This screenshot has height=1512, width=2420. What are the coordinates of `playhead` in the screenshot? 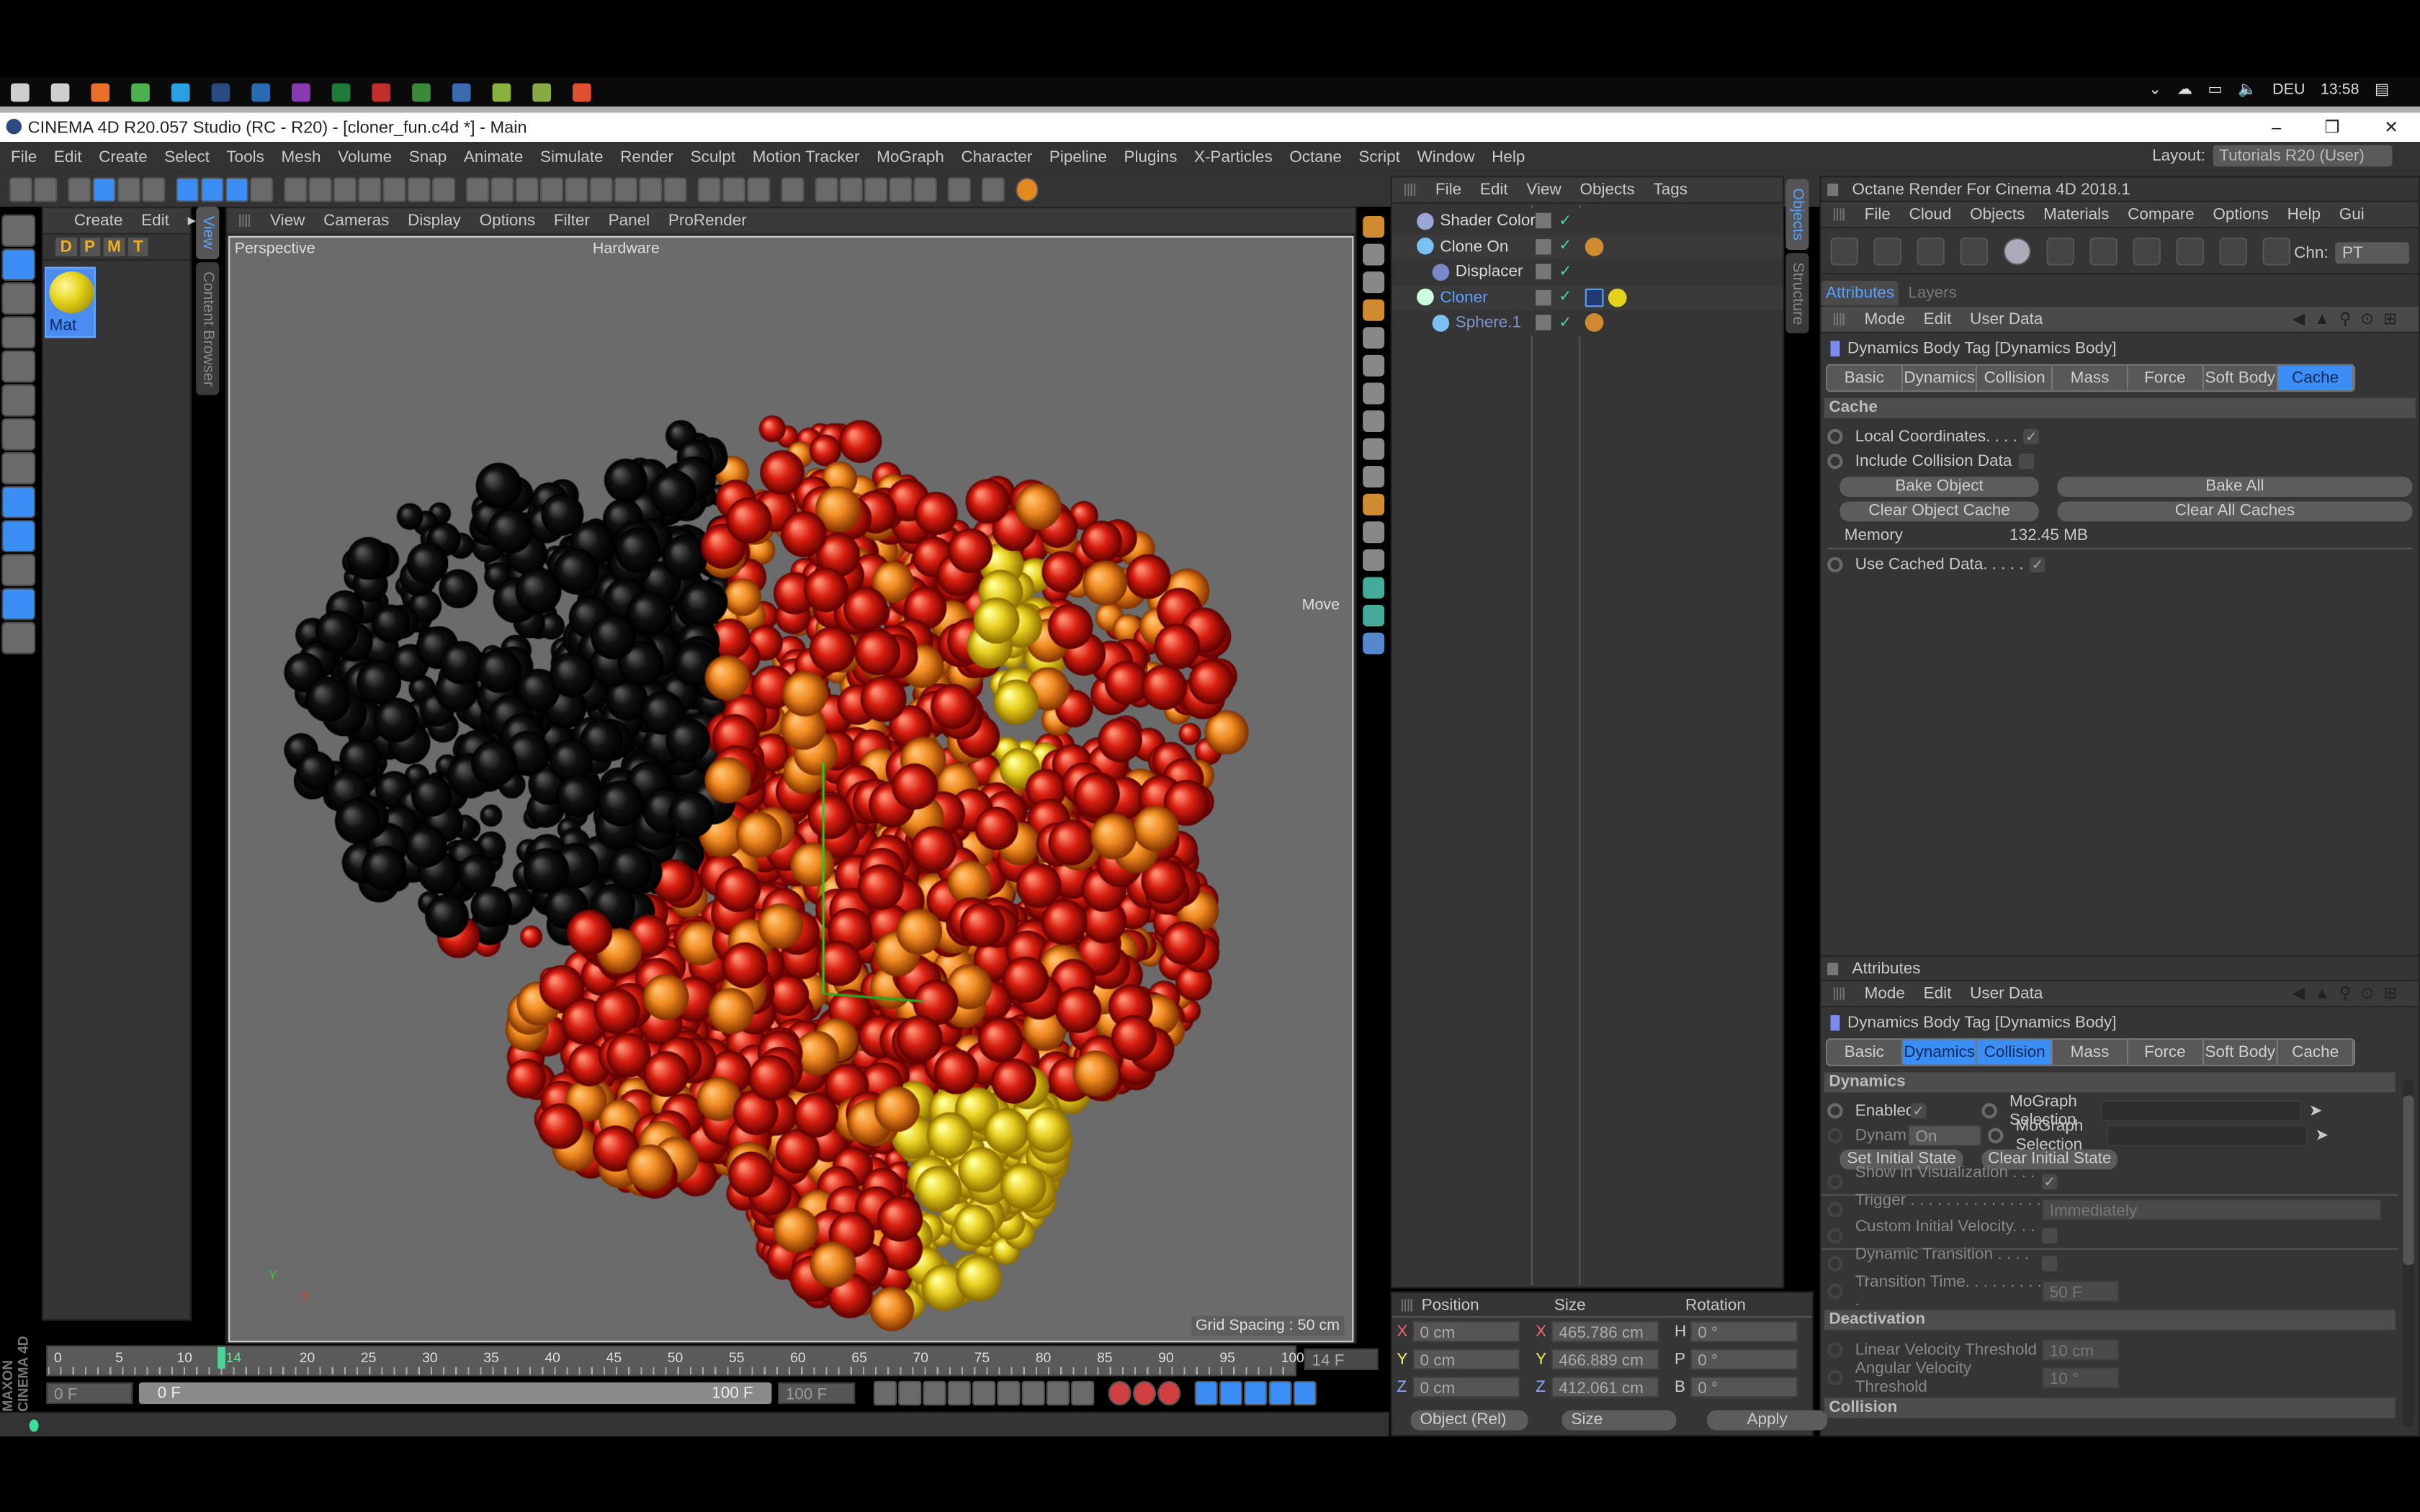 It's located at (222, 1357).